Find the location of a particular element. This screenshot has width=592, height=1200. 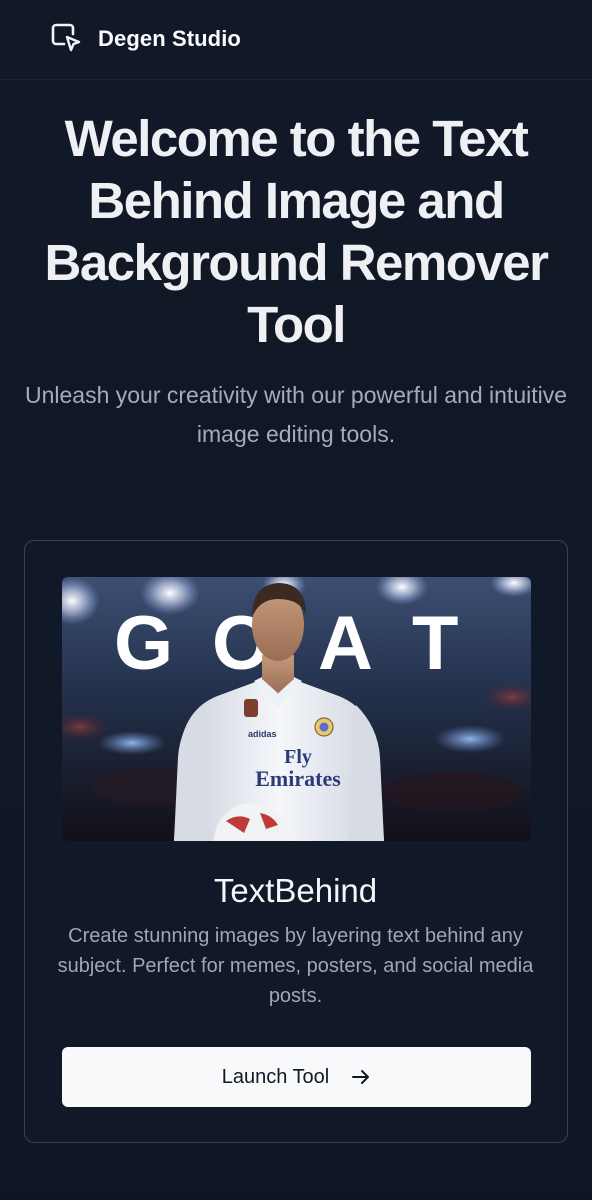

launch-tool-label: Launch Tool is located at coordinates (275, 1076).